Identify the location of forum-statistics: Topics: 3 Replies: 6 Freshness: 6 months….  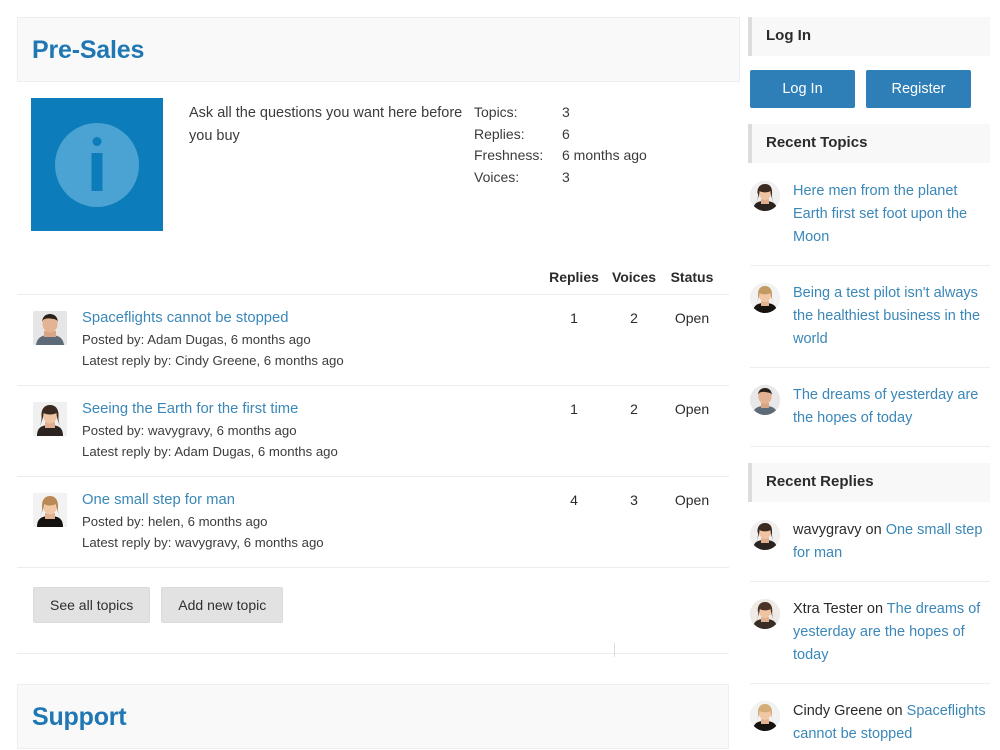
(560, 145).